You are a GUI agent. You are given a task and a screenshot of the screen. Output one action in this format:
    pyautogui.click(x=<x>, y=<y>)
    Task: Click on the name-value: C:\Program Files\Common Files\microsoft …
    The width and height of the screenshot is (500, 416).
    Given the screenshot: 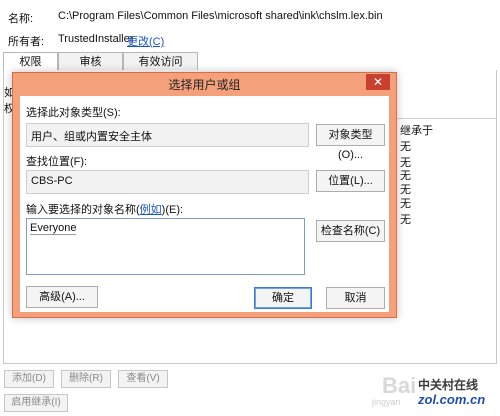 What is the action you would take?
    pyautogui.click(x=220, y=16)
    